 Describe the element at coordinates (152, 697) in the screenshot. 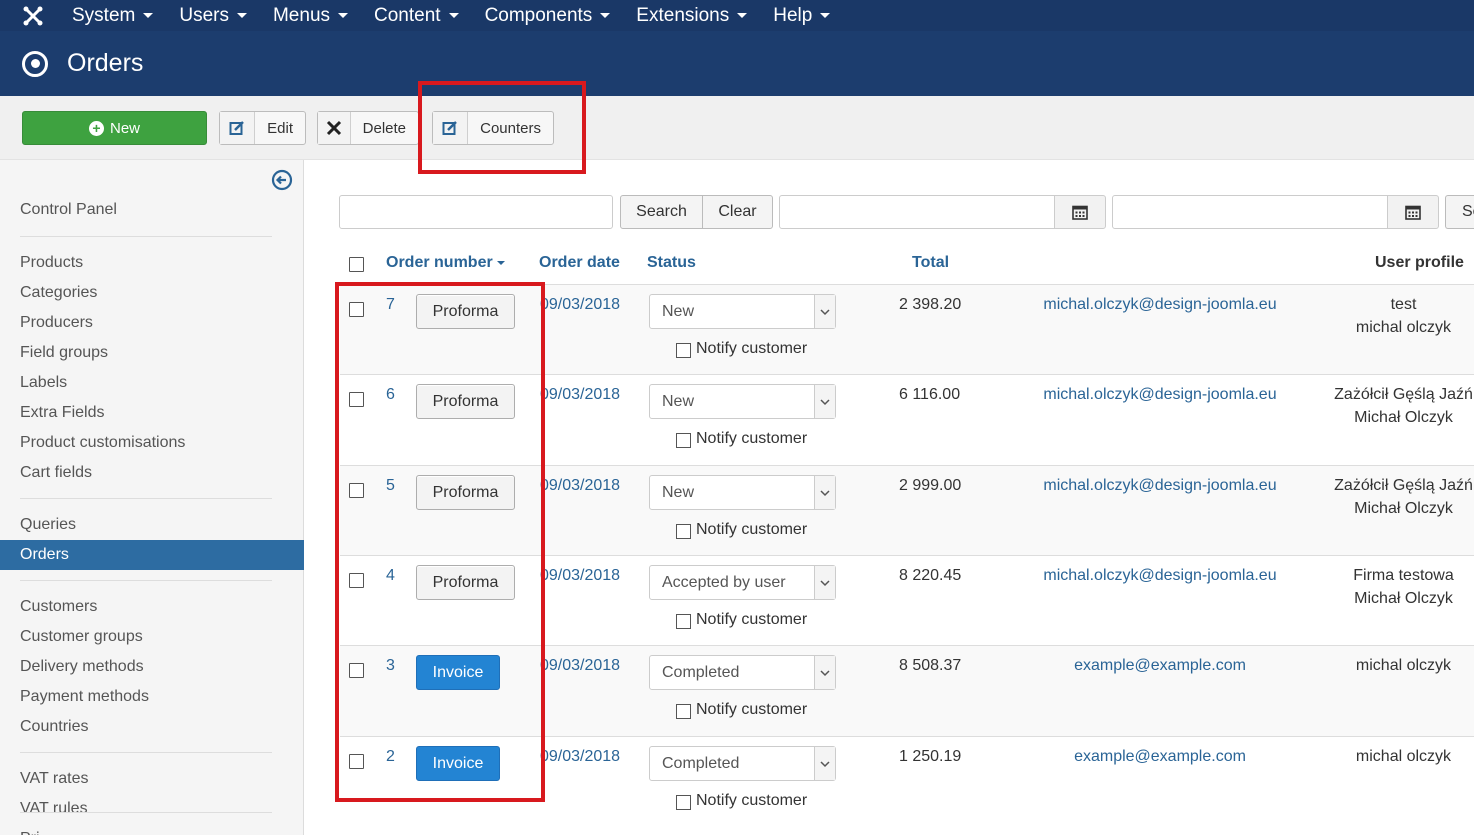

I see `sidebar-item-payment-methods: Payment methods` at that location.